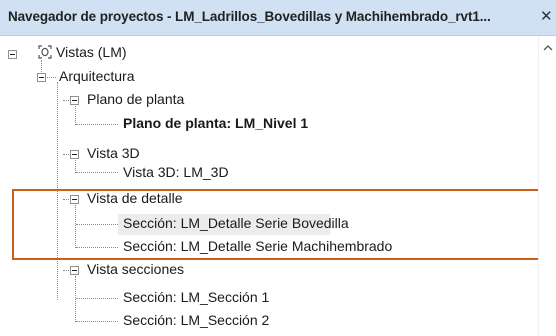 Image resolution: width=556 pixels, height=336 pixels. I want to click on tree-item-seccion-detalle-bovedilla: Sección: LM_Detalle Serie Bovedilla, so click(236, 223).